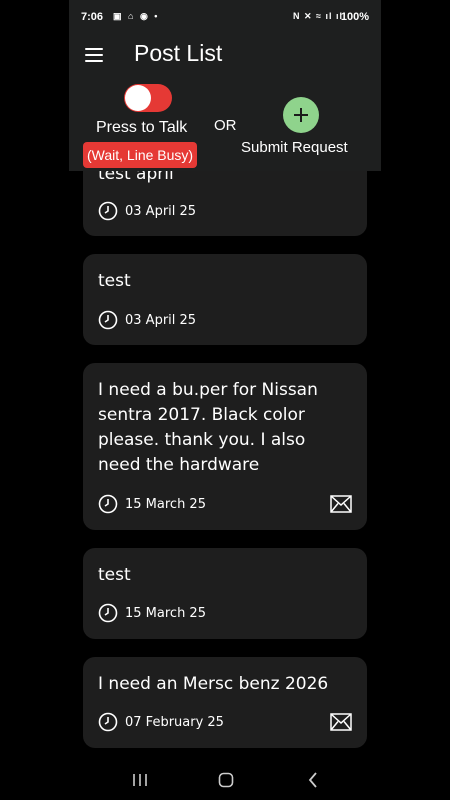 The image size is (450, 800). I want to click on signal-icons: N ✕ ≈ ıl ıl, so click(318, 16).